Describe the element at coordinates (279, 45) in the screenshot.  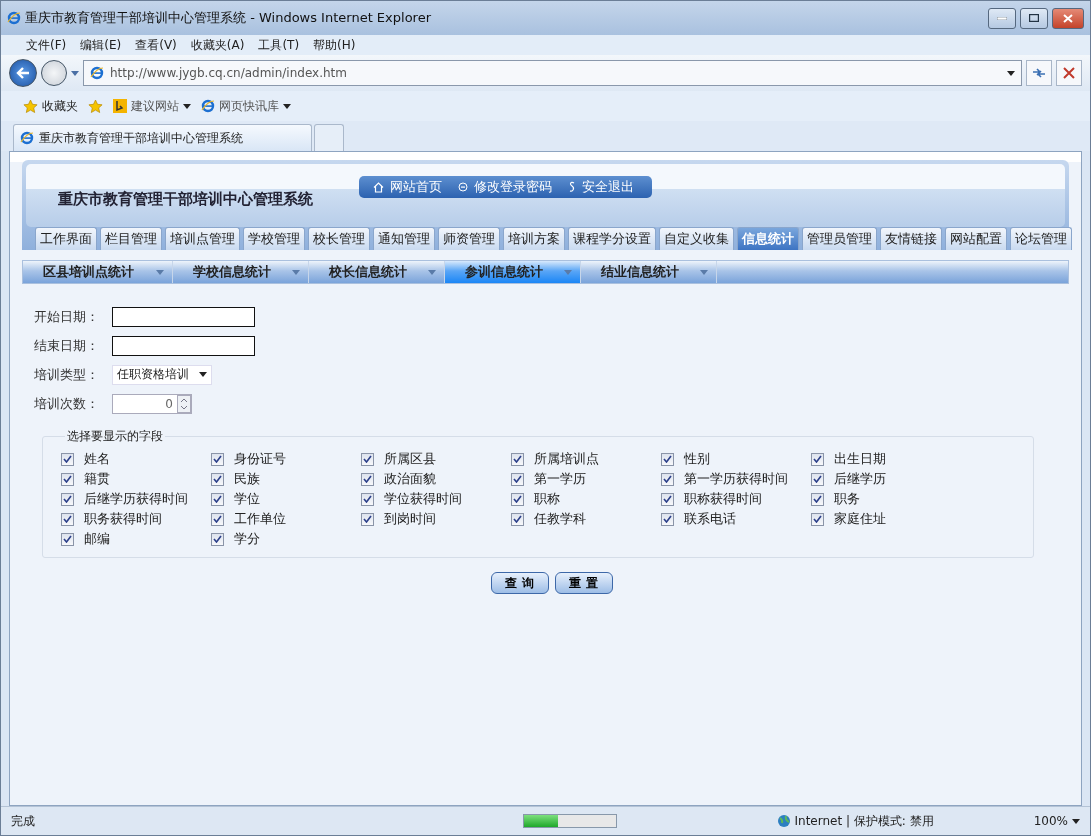
I see `menu-item: 工具(T)` at that location.